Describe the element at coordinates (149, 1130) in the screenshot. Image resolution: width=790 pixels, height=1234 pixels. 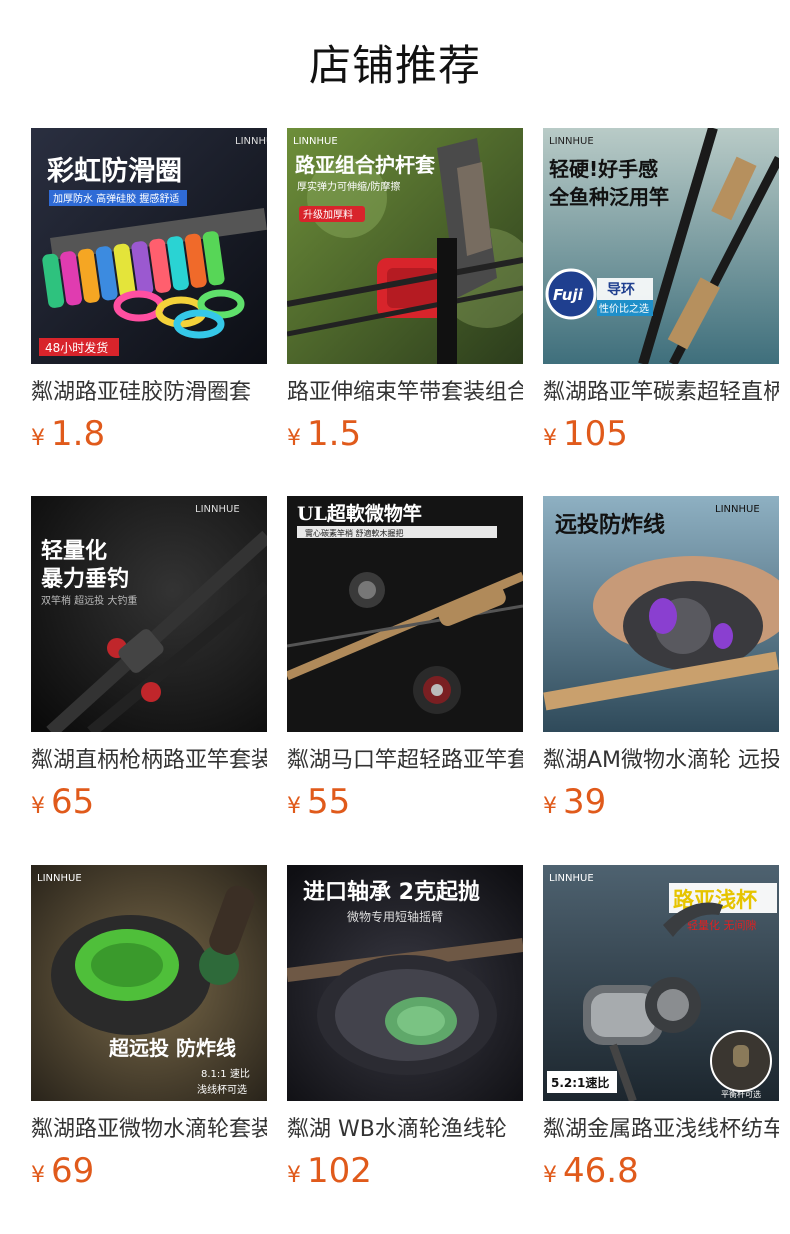
I see `product-name: 粼湖路亚微物水滴轮套装` at that location.